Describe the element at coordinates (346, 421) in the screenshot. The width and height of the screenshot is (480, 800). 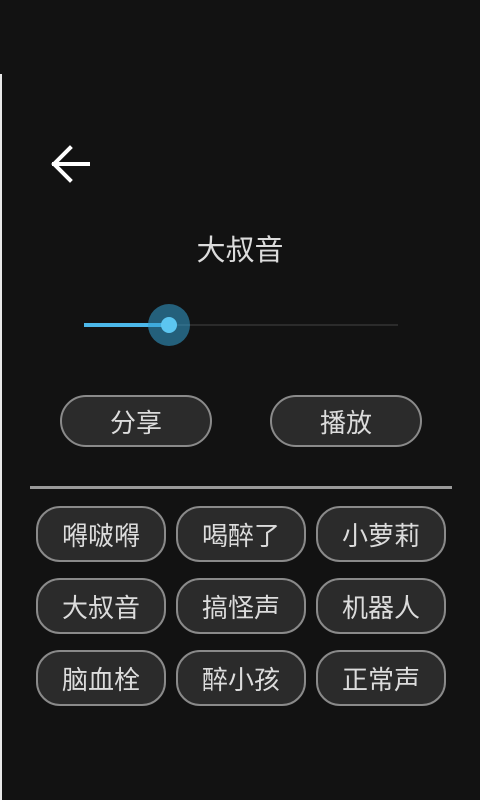
I see `play-button: 播放` at that location.